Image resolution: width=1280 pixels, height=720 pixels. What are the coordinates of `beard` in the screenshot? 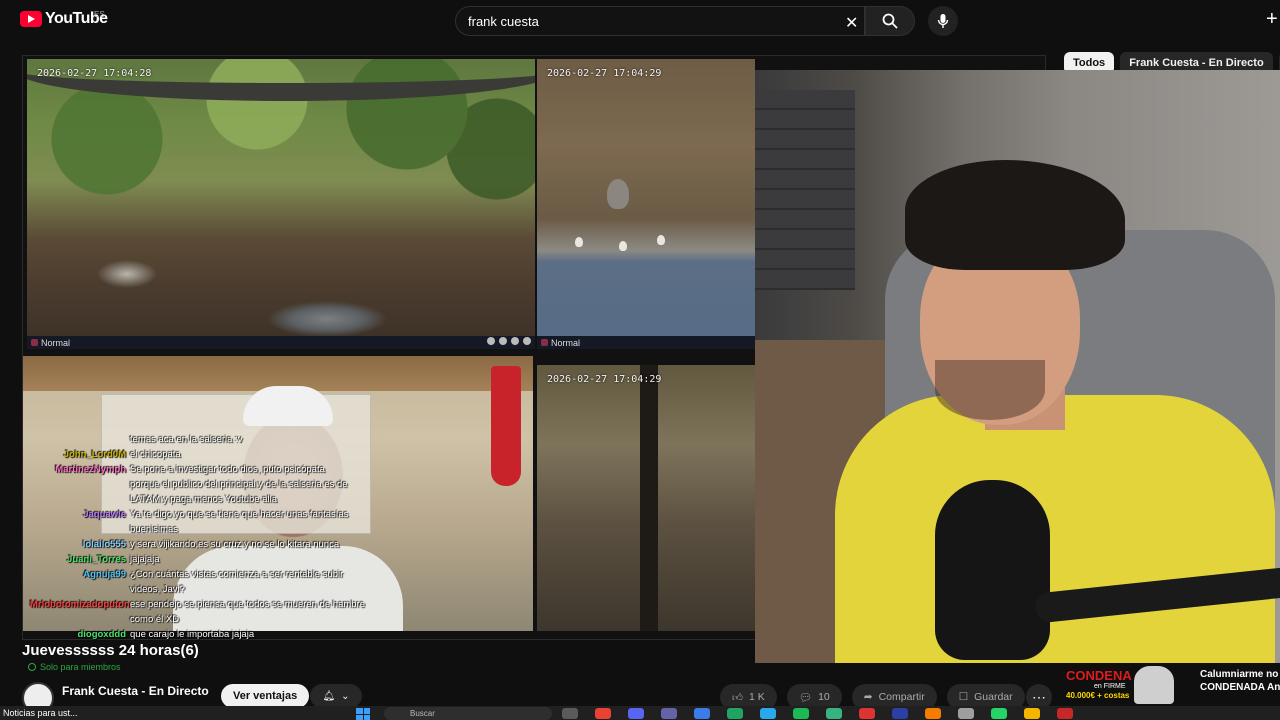 It's located at (990, 390).